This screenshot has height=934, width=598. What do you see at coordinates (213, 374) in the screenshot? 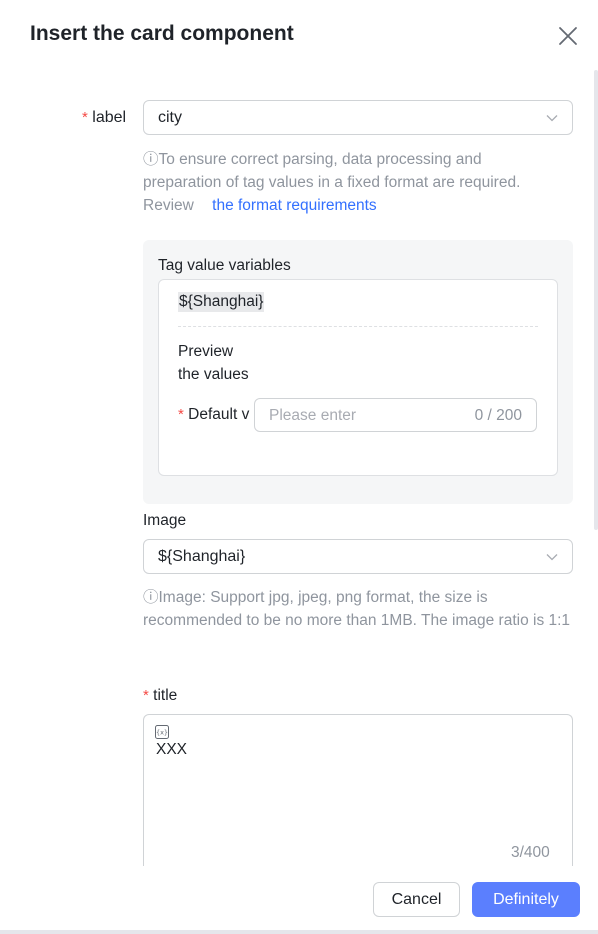
I see `preview-line-2: the values` at bounding box center [213, 374].